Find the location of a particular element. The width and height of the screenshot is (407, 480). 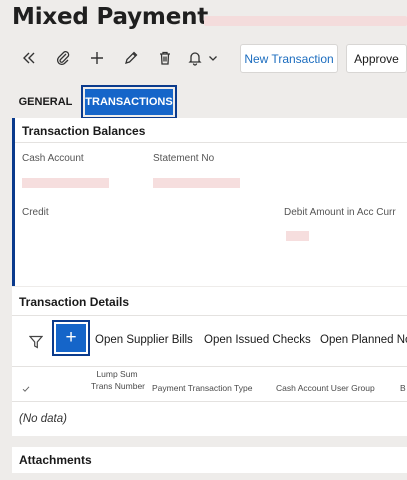

cash-account-label: Cash Account is located at coordinates (53, 158).